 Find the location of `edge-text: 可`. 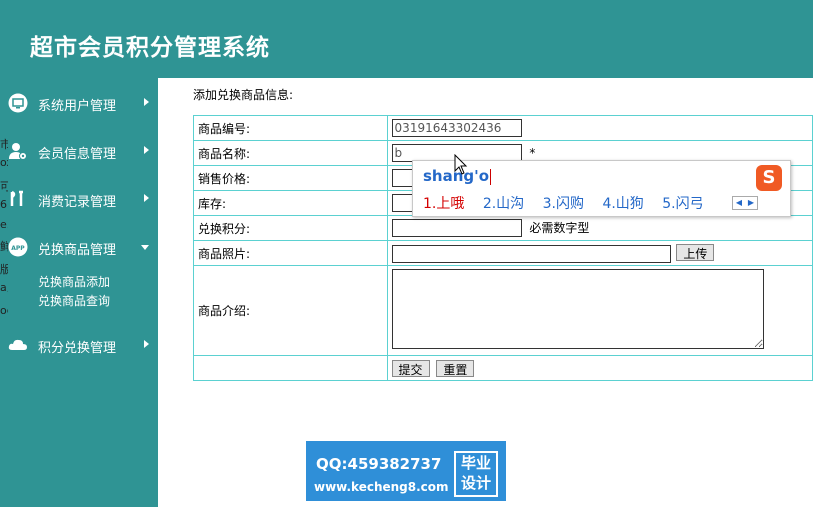

edge-text: 可 is located at coordinates (4, 186).